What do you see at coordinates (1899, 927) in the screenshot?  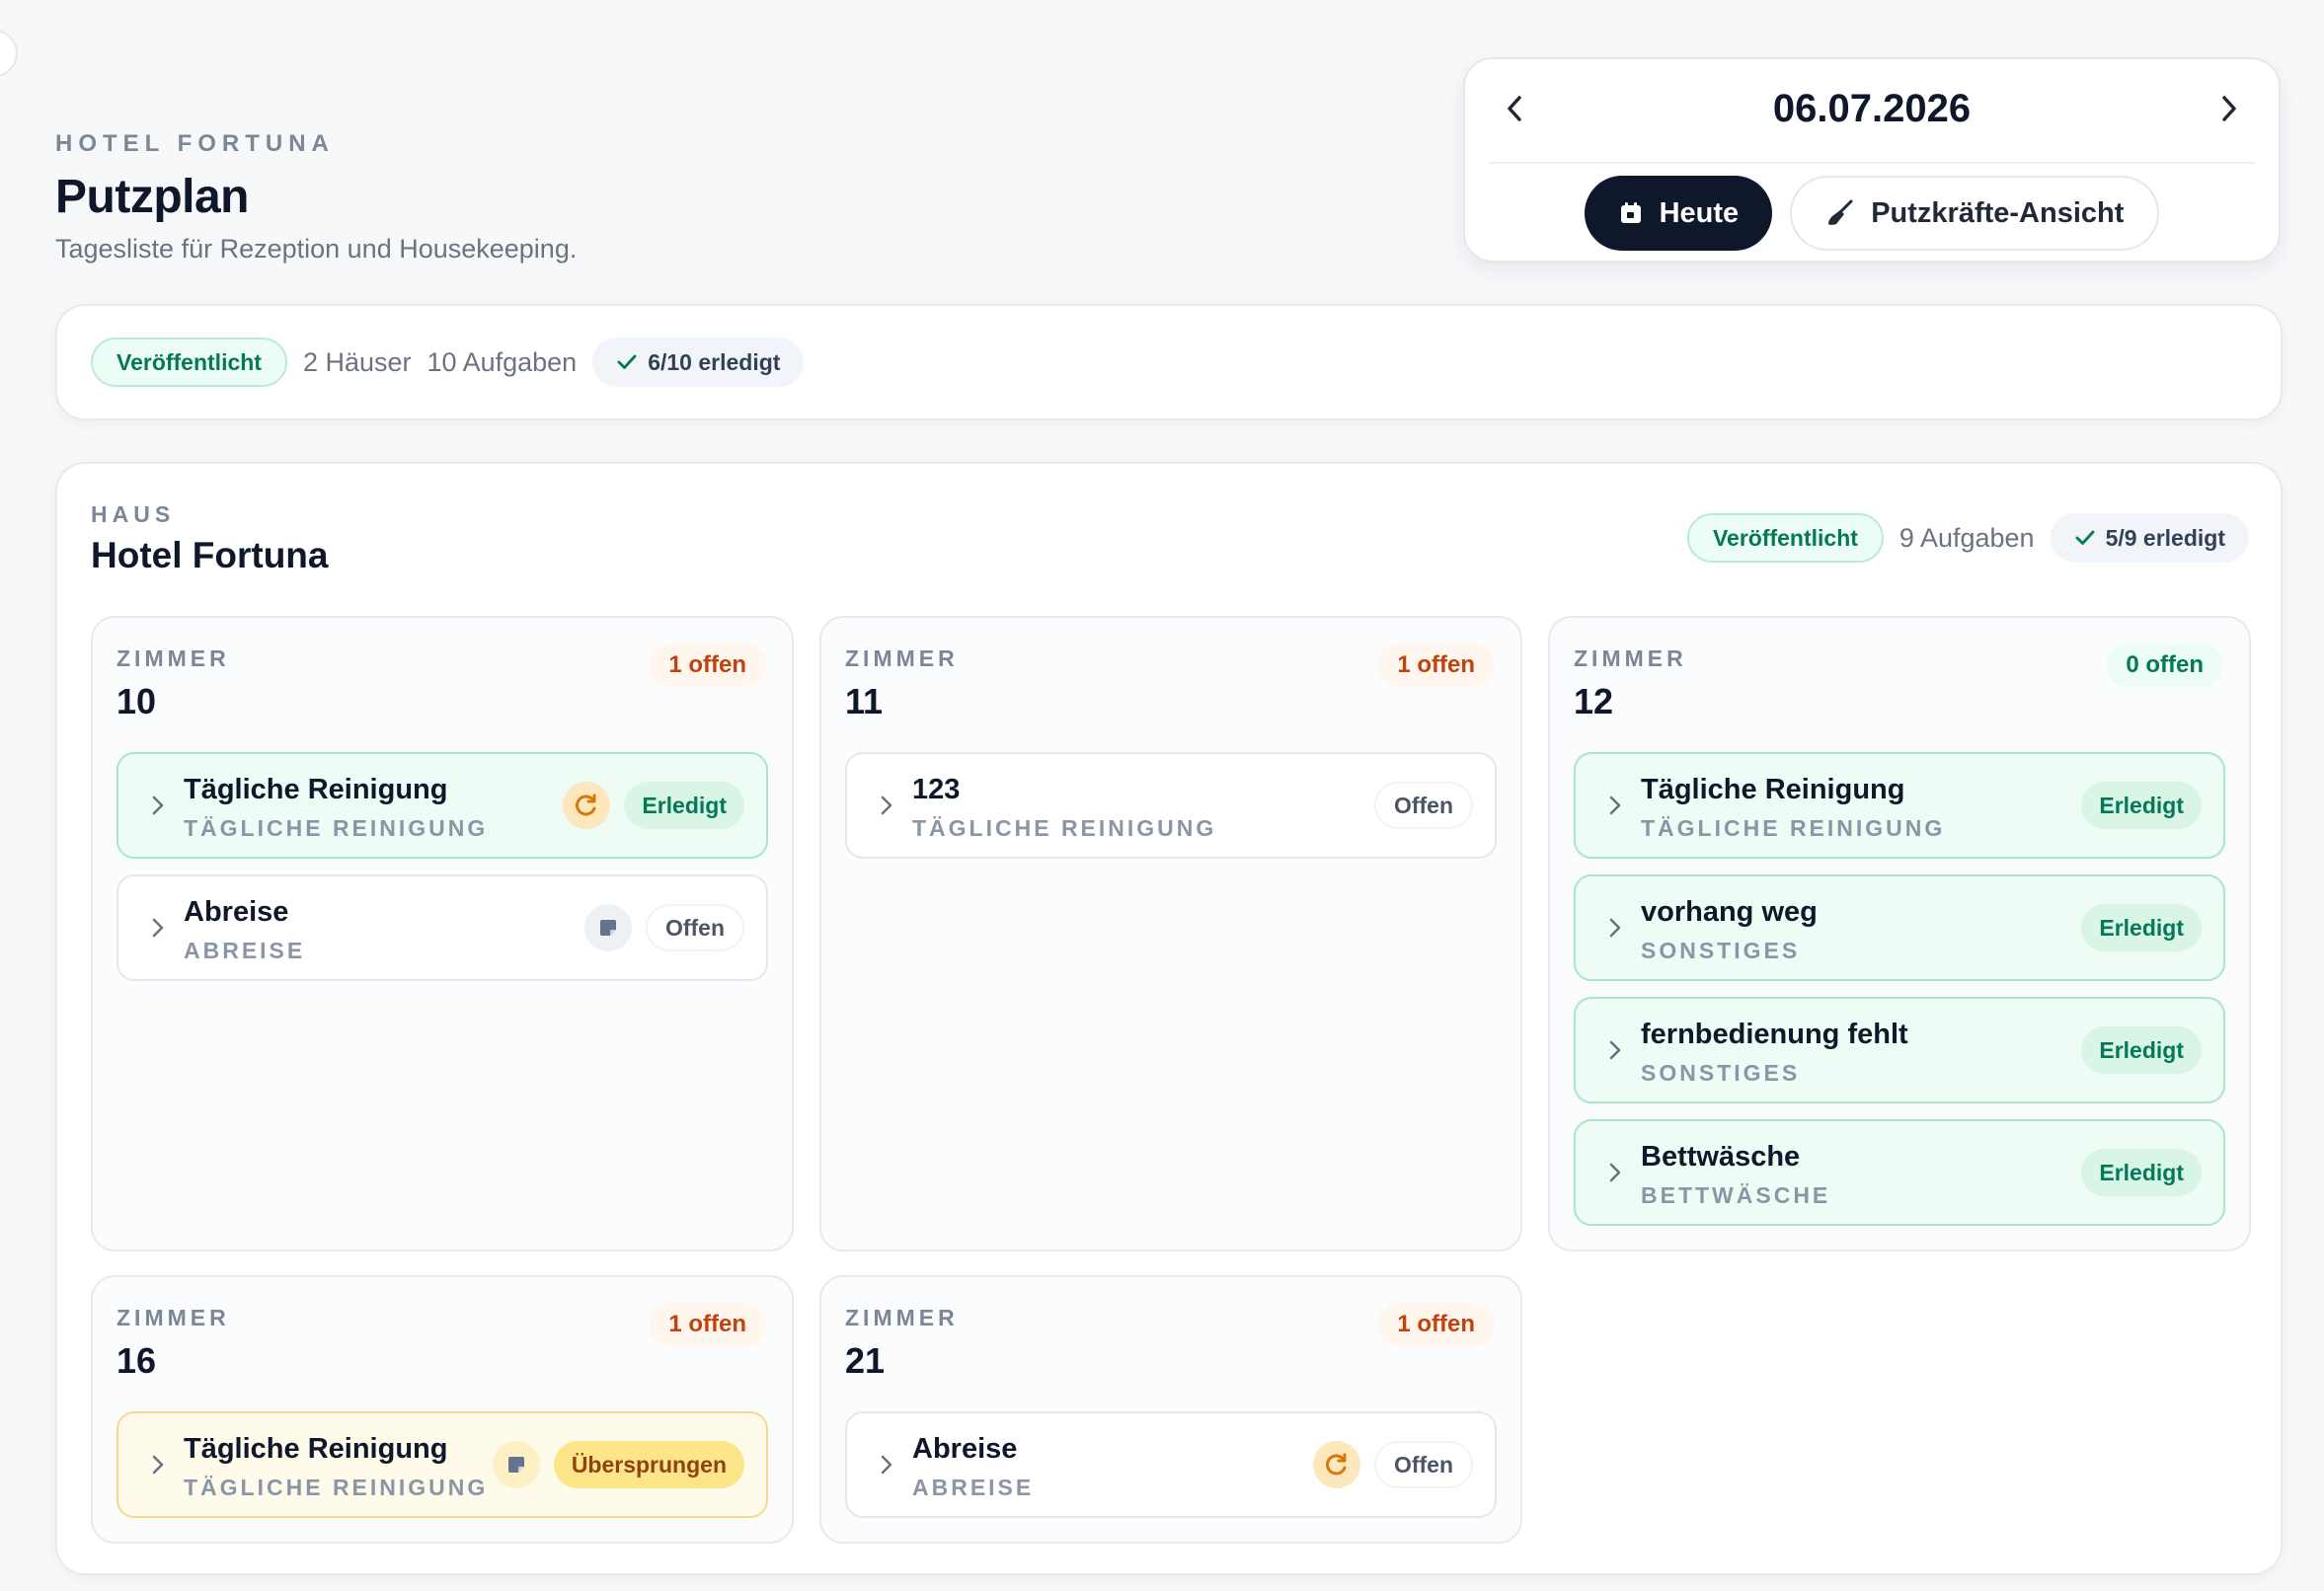 I see `task-item: vorhang weg SONSTIGES Erledigt` at bounding box center [1899, 927].